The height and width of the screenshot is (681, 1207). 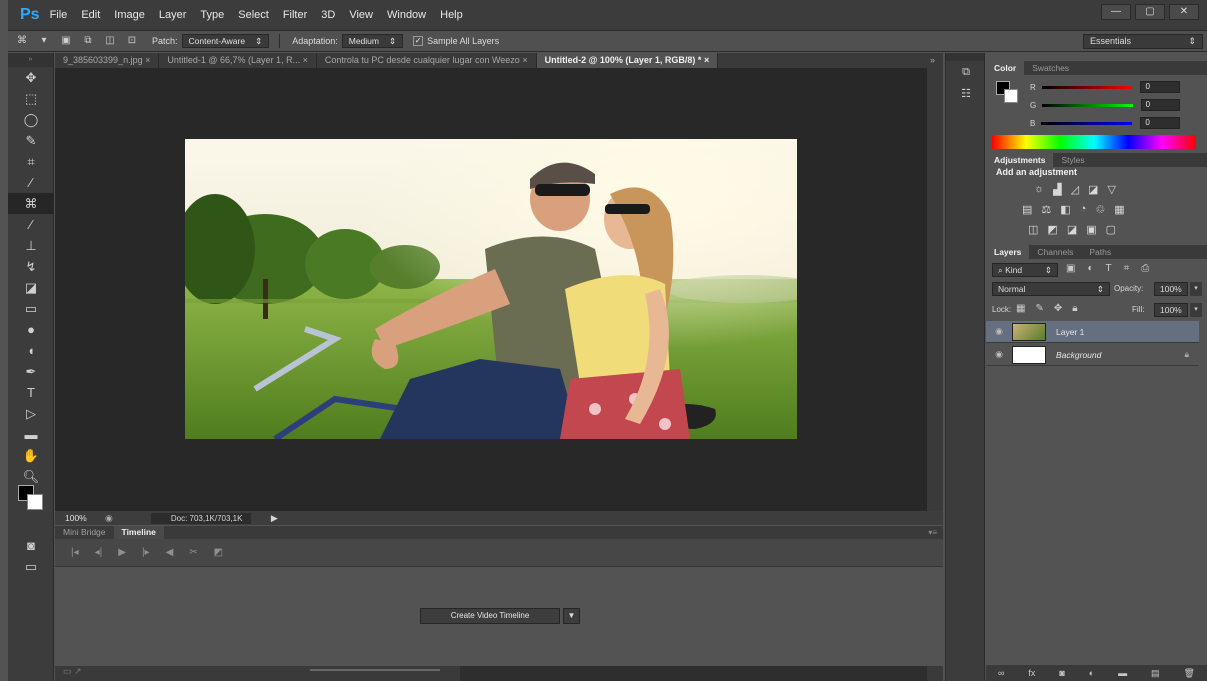 I want to click on menu-3d: 3D, so click(x=328, y=15).